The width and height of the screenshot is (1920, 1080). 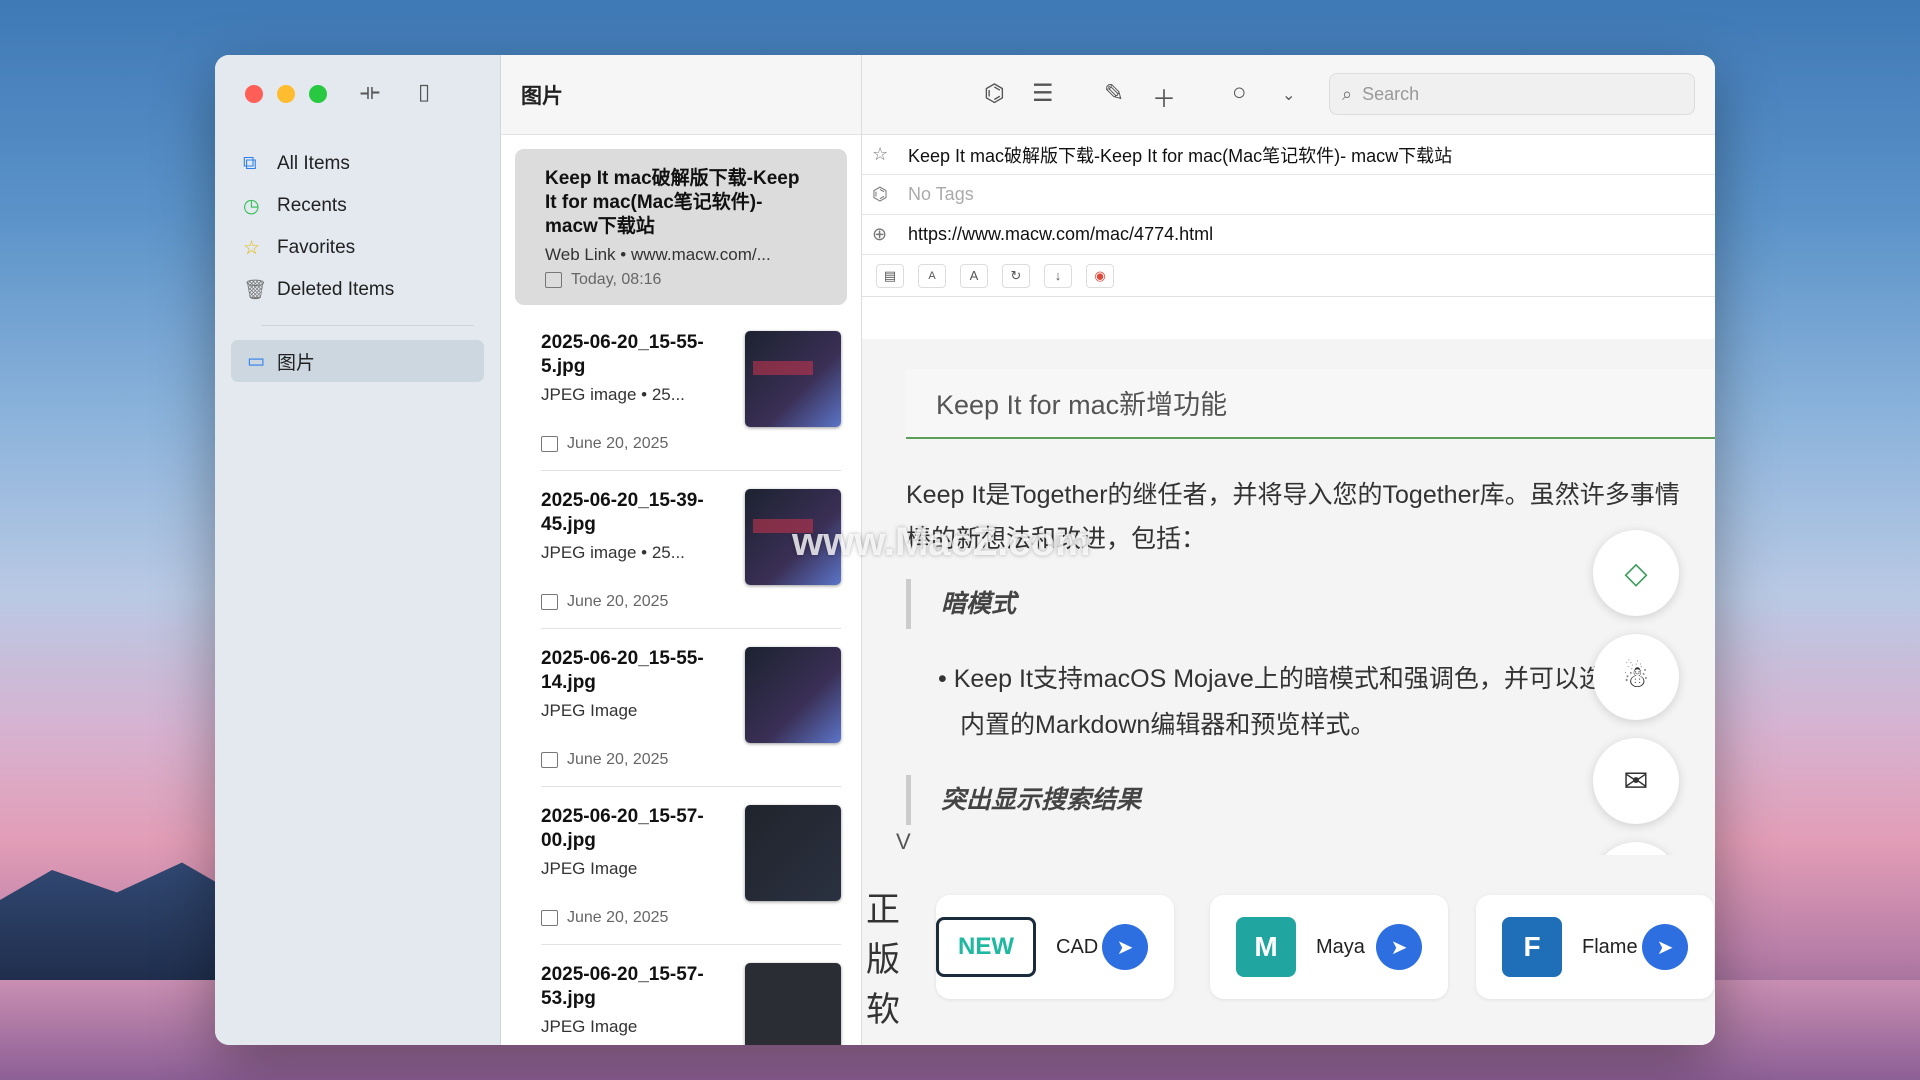 What do you see at coordinates (357, 361) in the screenshot?
I see `sidebar-folder-pictures: ▭ 图片` at bounding box center [357, 361].